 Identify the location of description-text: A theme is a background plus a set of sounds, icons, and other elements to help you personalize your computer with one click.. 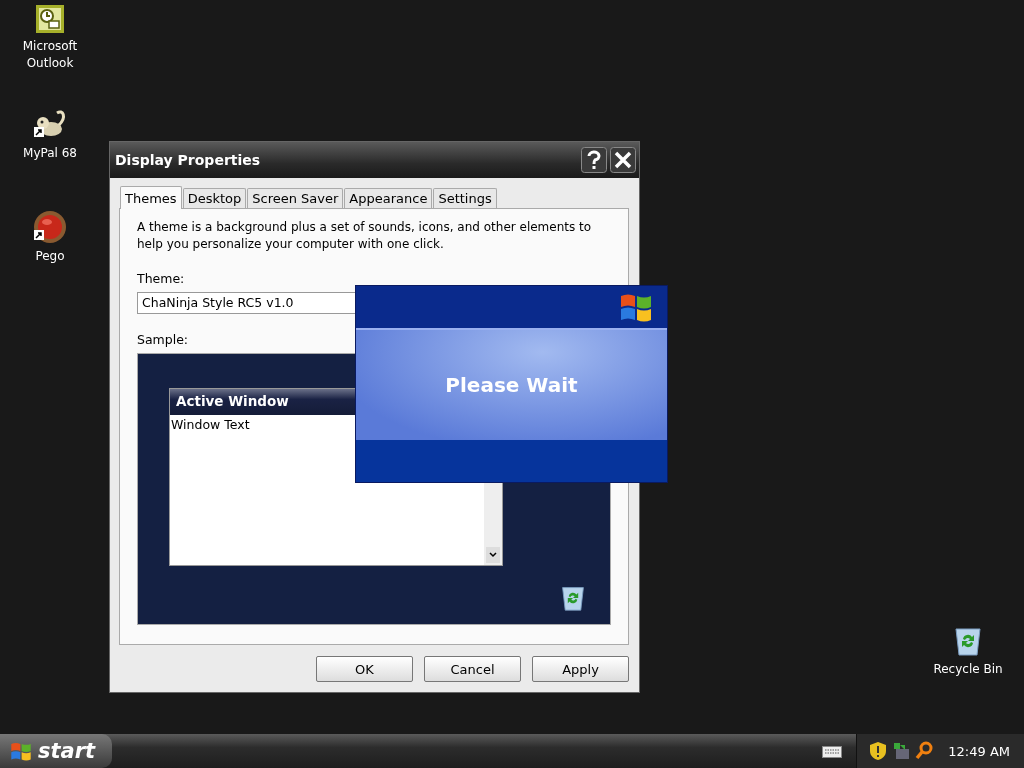
(365, 236).